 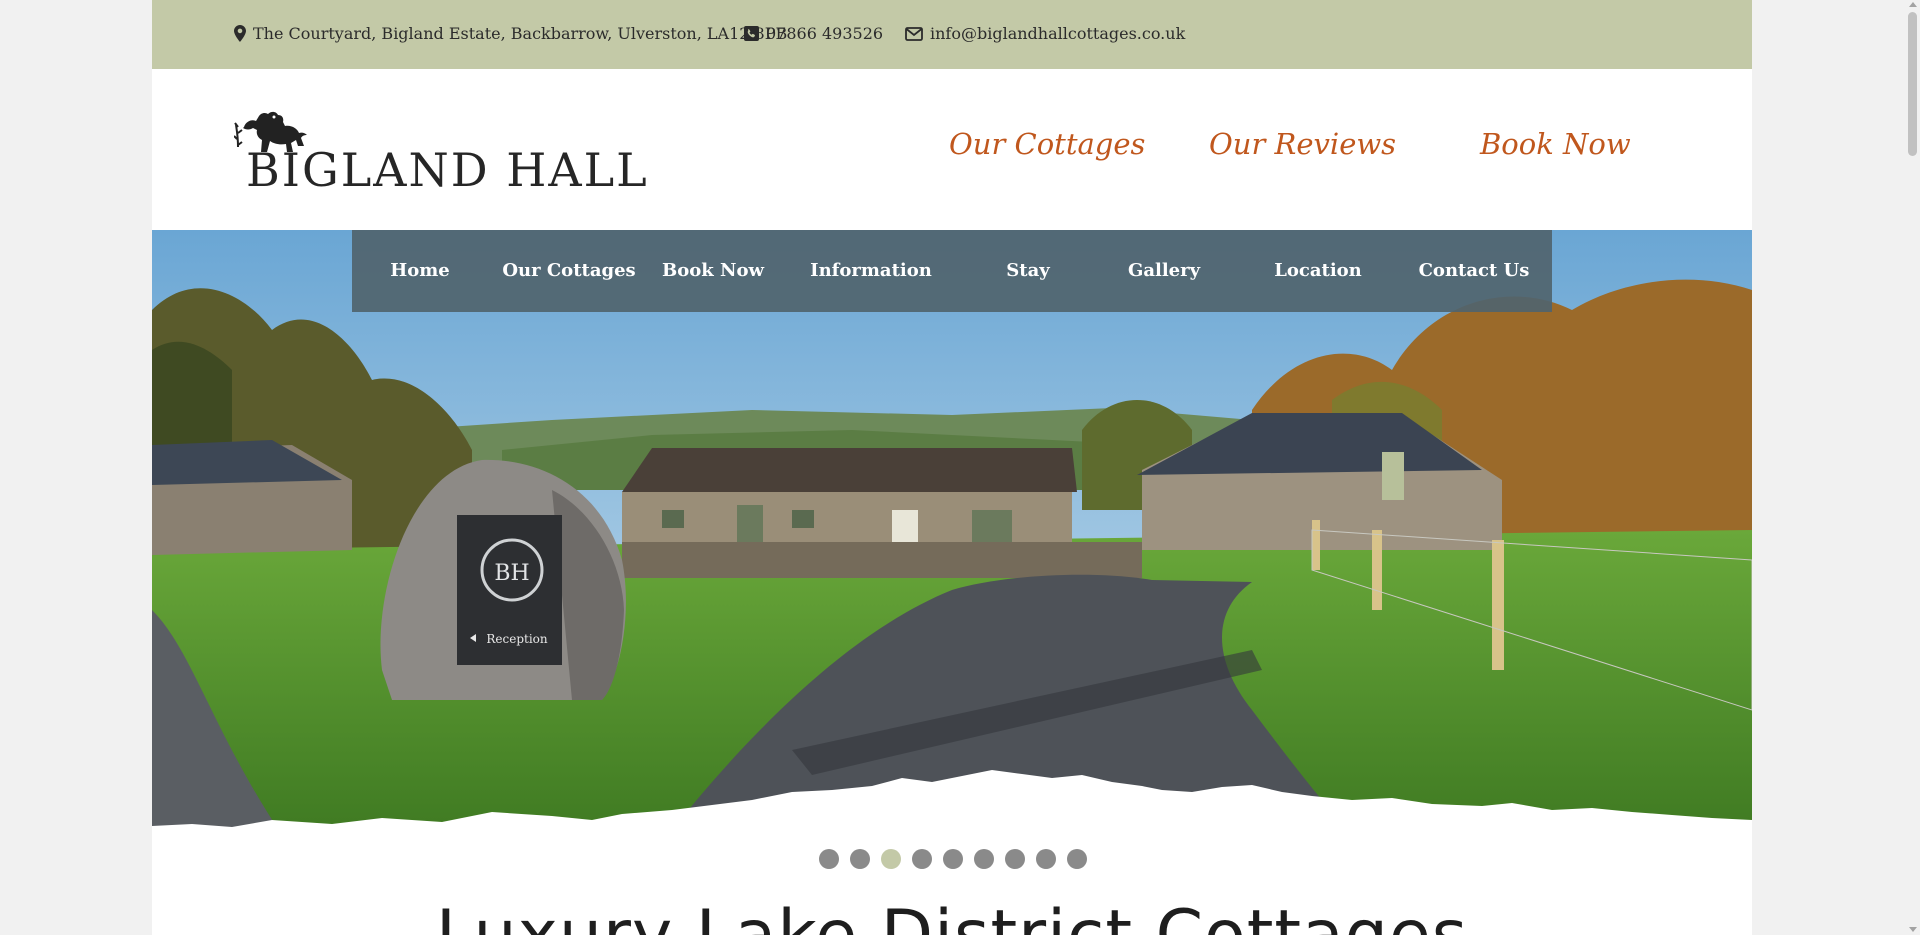 I want to click on nav-item-stay: Stay, so click(x=1027, y=270).